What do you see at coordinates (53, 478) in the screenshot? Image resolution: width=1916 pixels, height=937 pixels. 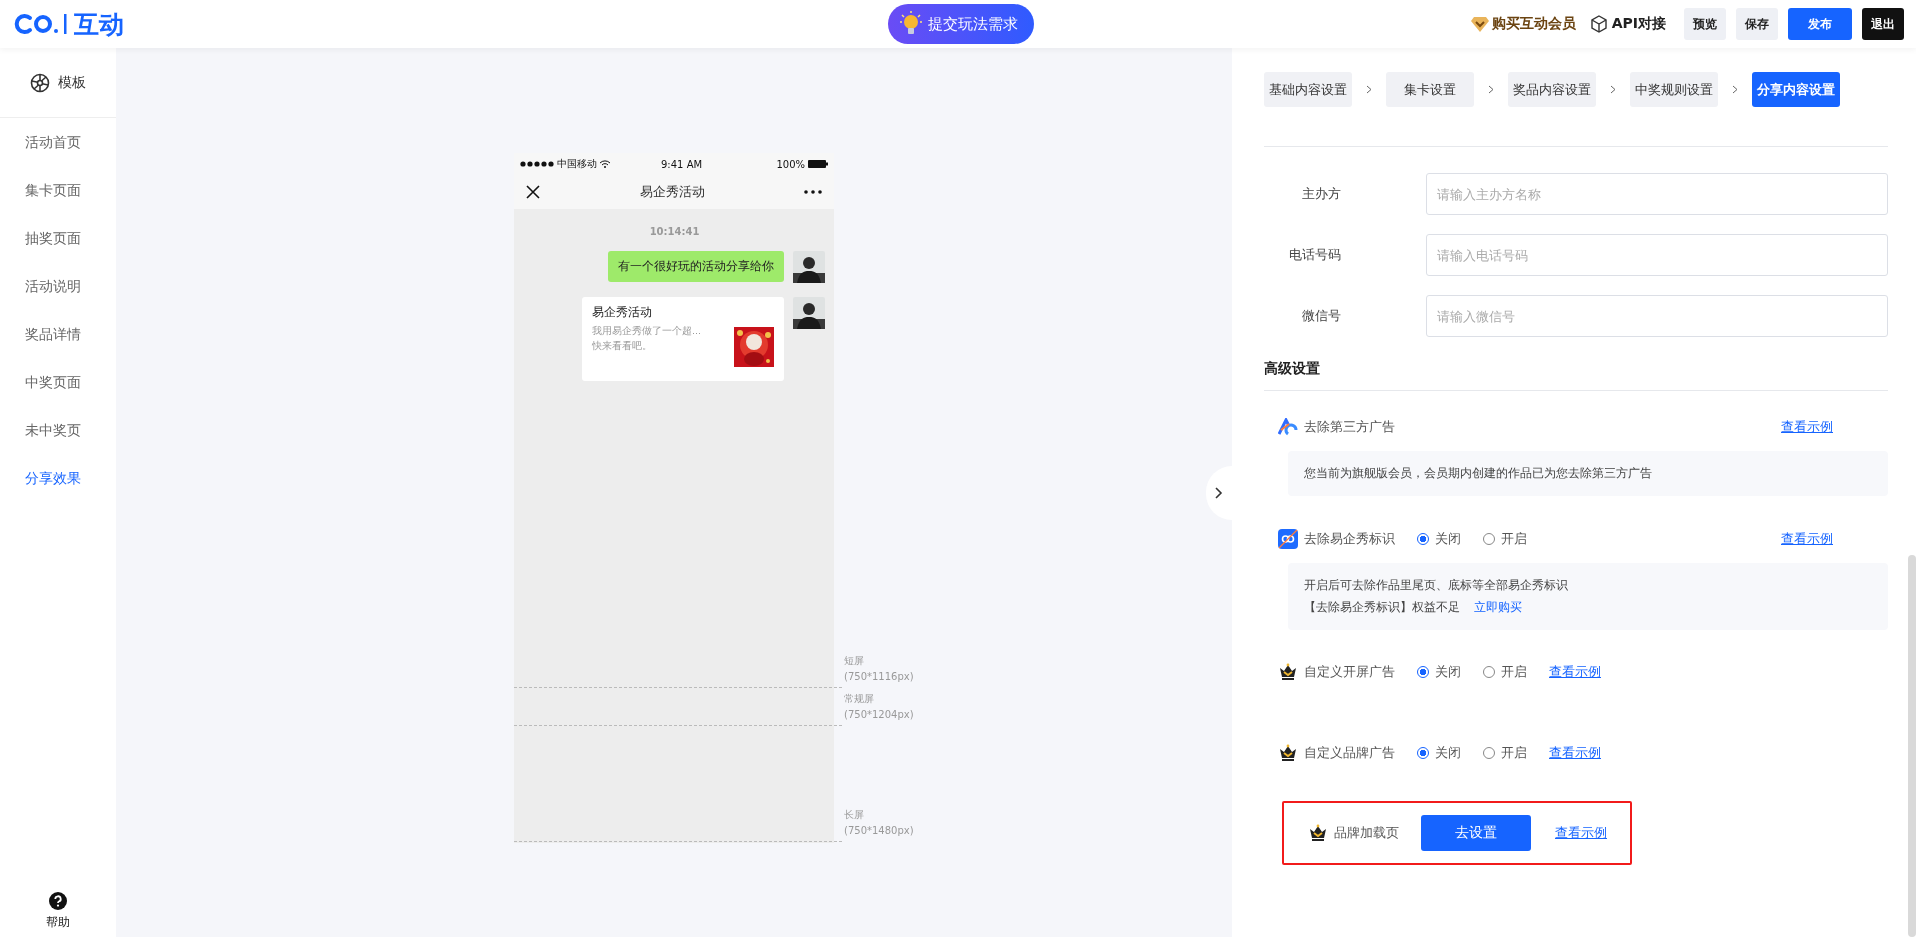 I see `sidebar-item: 分享效果` at bounding box center [53, 478].